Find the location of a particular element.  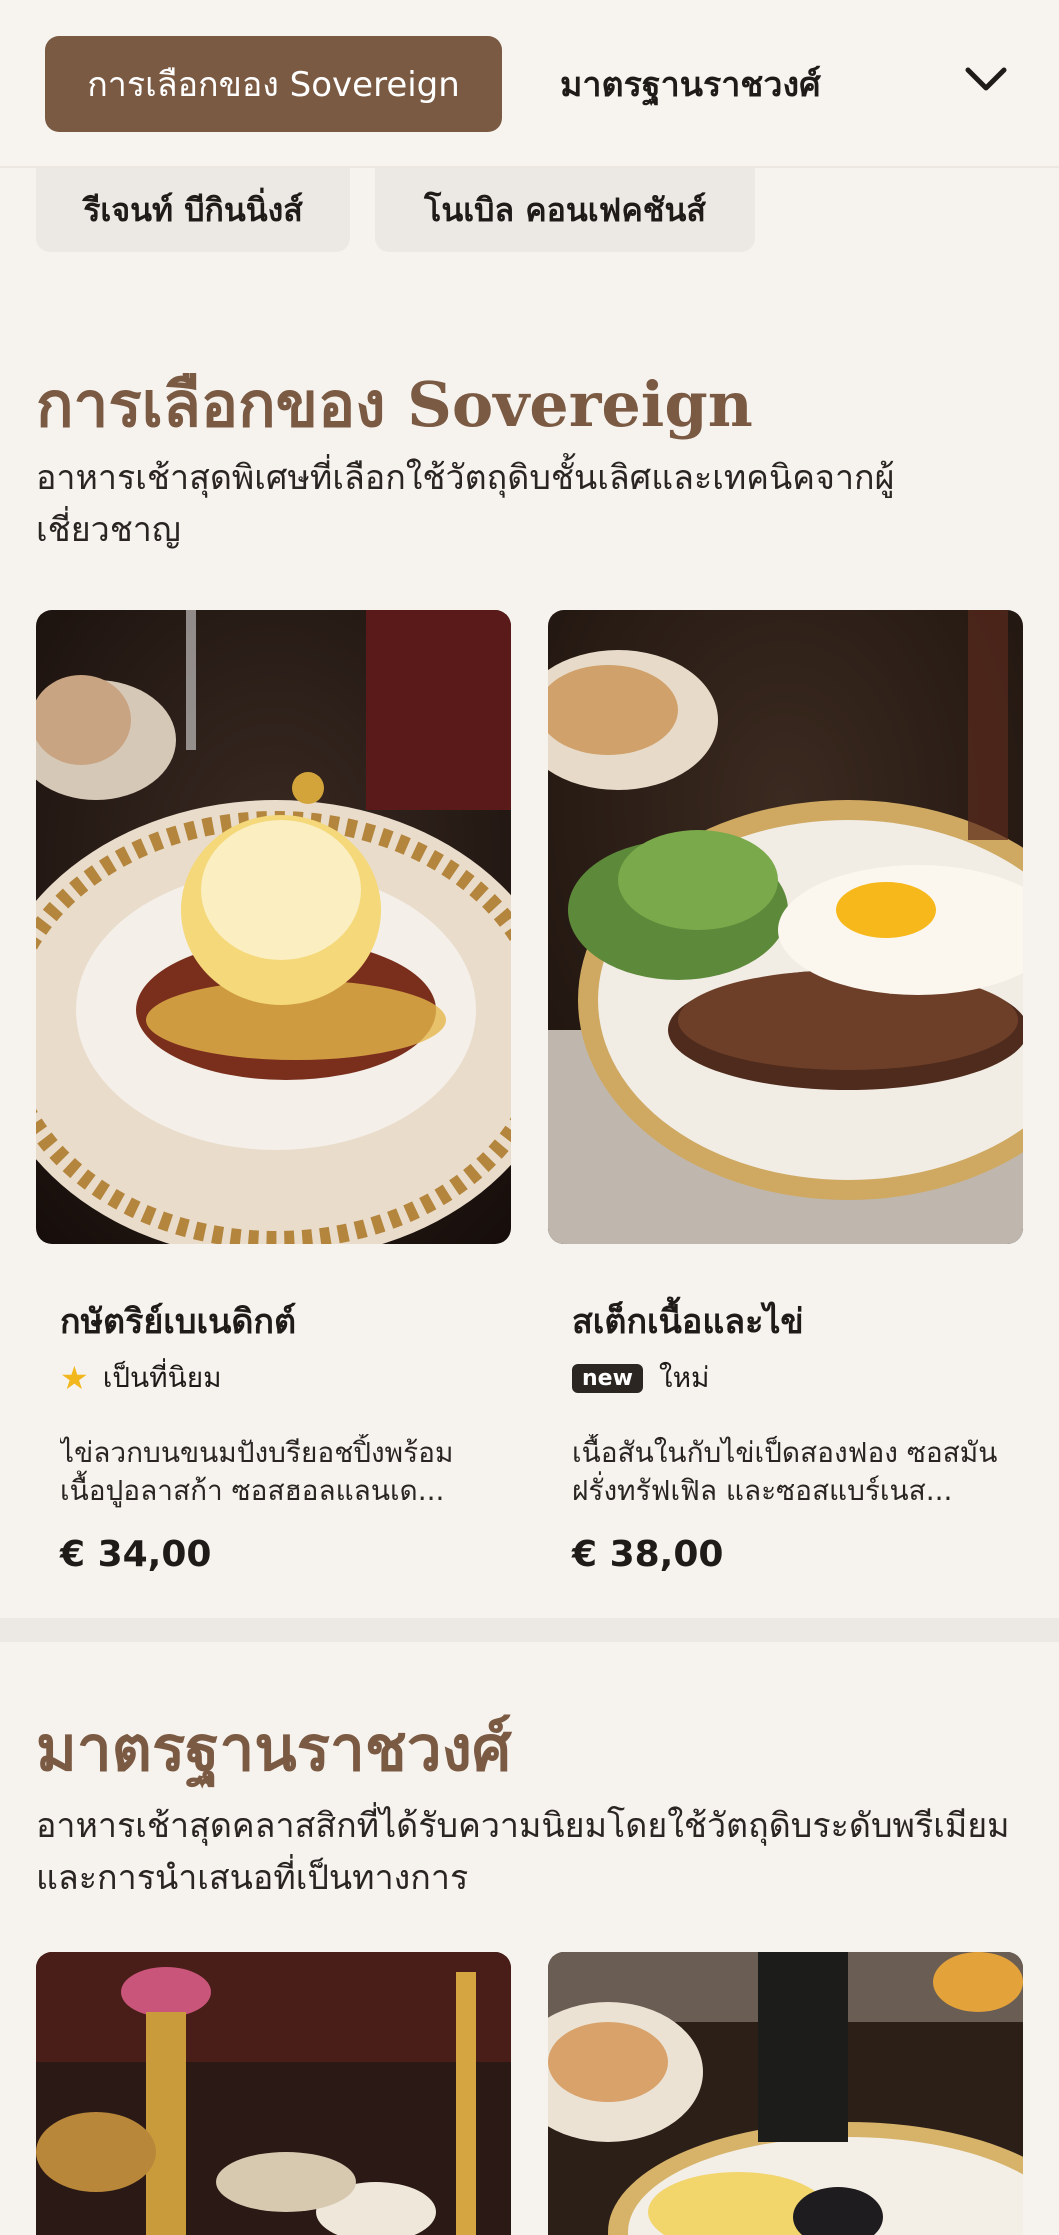

dish-name: สเต็กเนื้อและไข่ is located at coordinates (688, 1322).